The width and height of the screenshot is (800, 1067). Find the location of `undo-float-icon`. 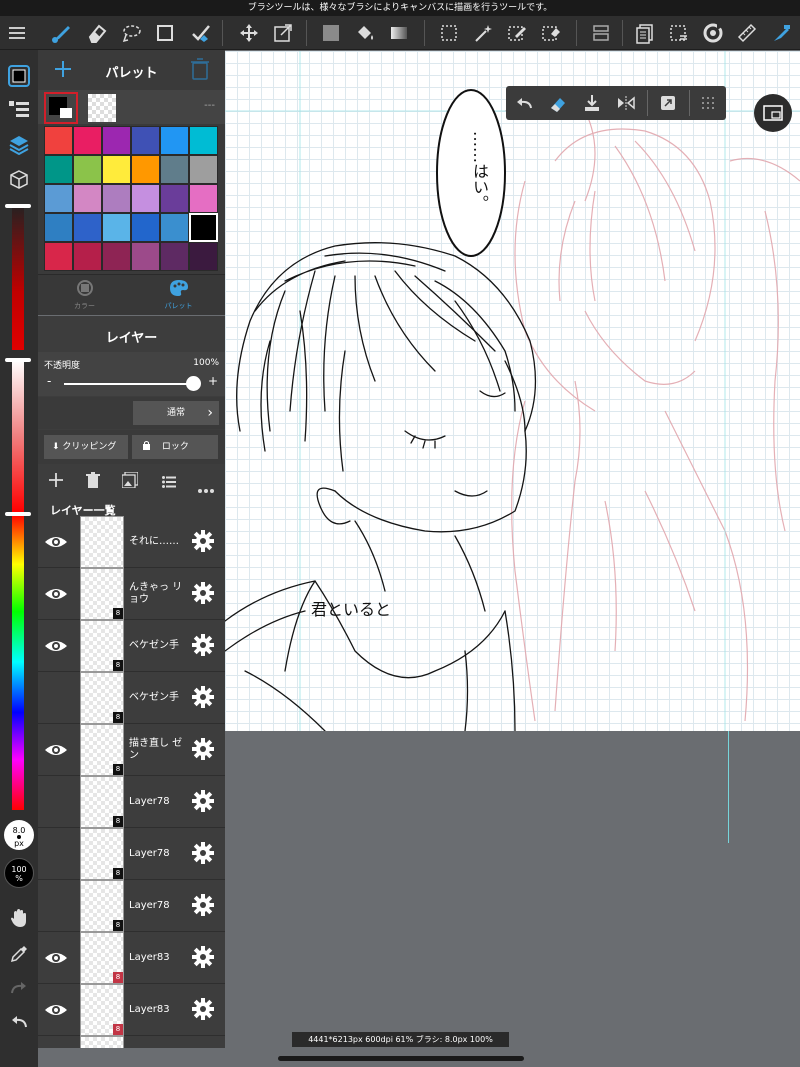

undo-float-icon is located at coordinates (524, 103).